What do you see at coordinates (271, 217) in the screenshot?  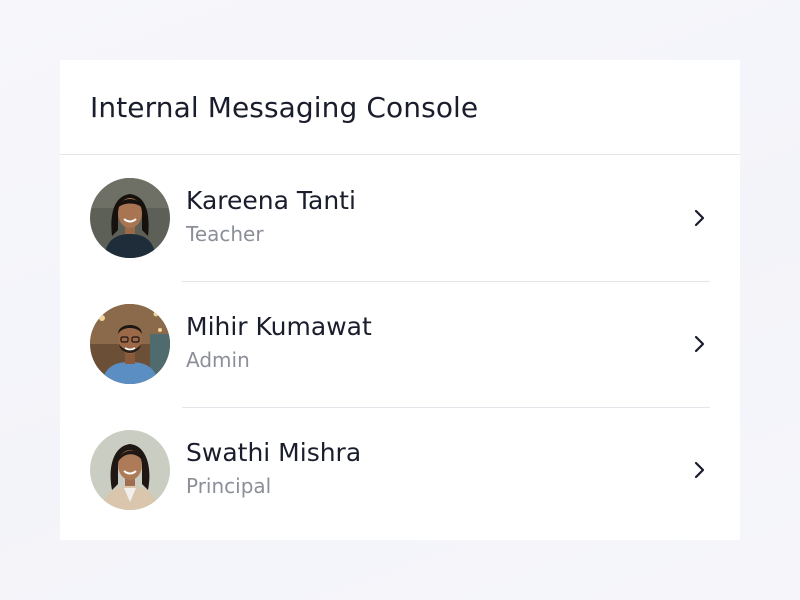 I see `contact-text: Kareena Tanti Teacher` at bounding box center [271, 217].